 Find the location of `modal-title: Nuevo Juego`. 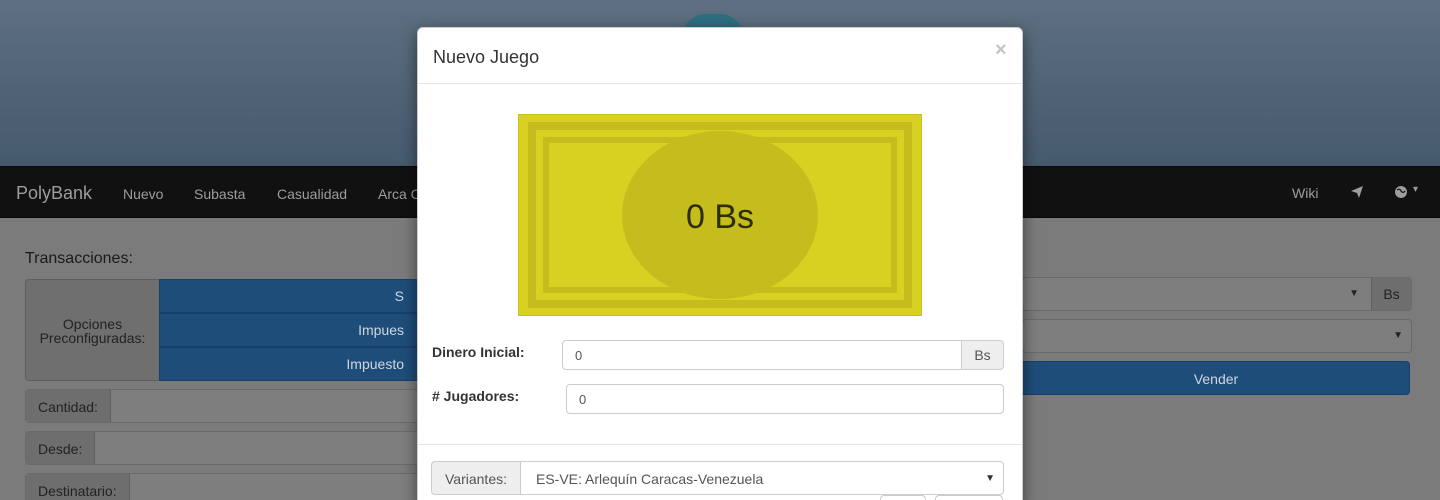

modal-title: Nuevo Juego is located at coordinates (486, 57).